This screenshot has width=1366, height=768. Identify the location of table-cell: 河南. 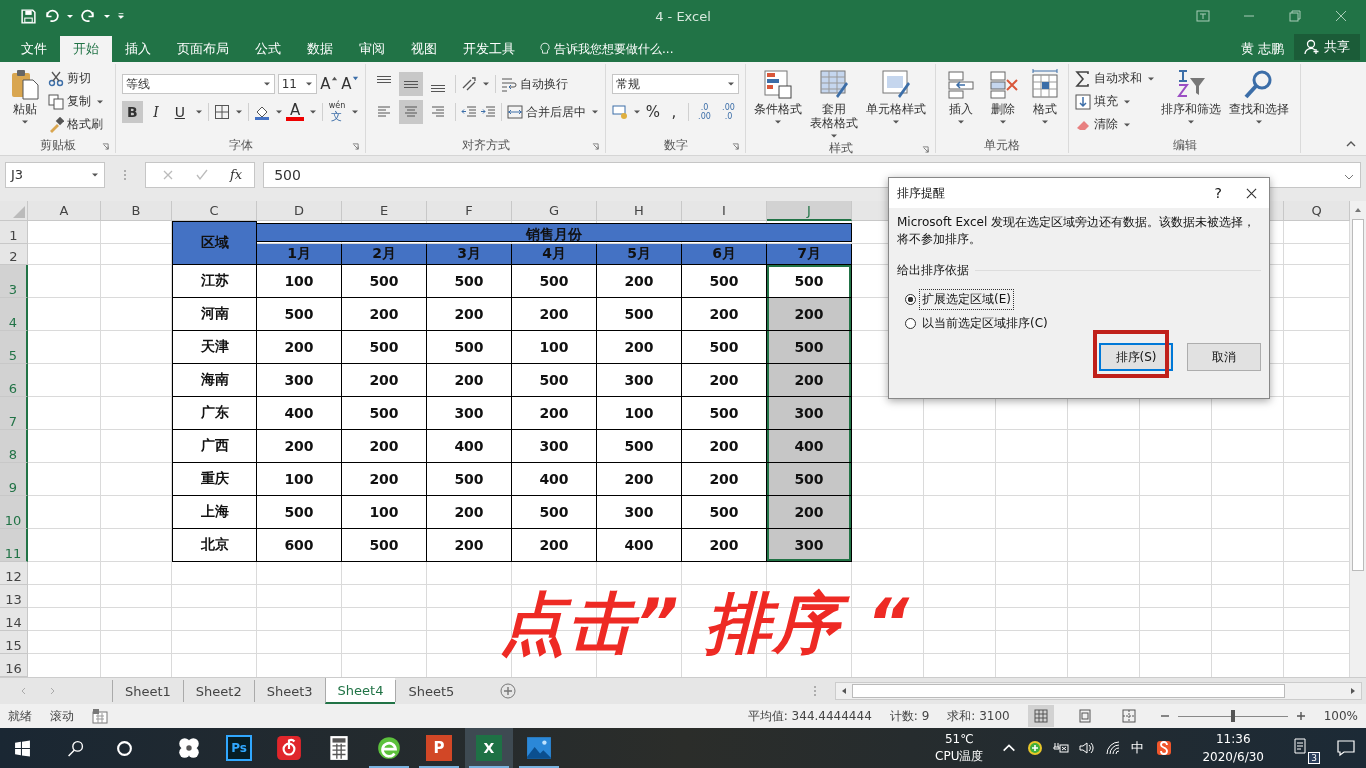
(214, 314).